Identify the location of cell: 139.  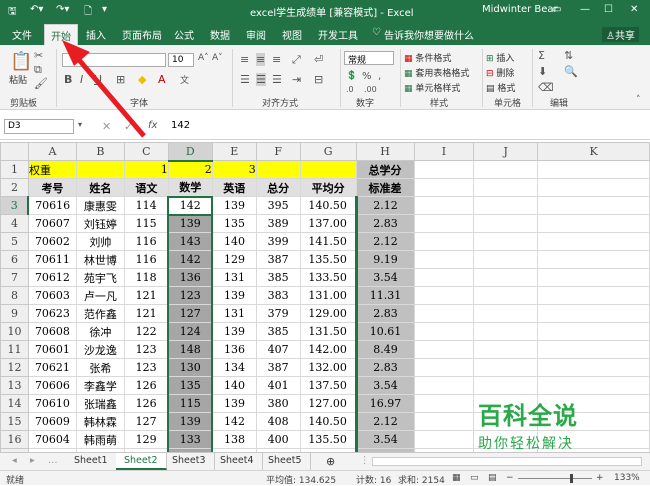
(234, 331).